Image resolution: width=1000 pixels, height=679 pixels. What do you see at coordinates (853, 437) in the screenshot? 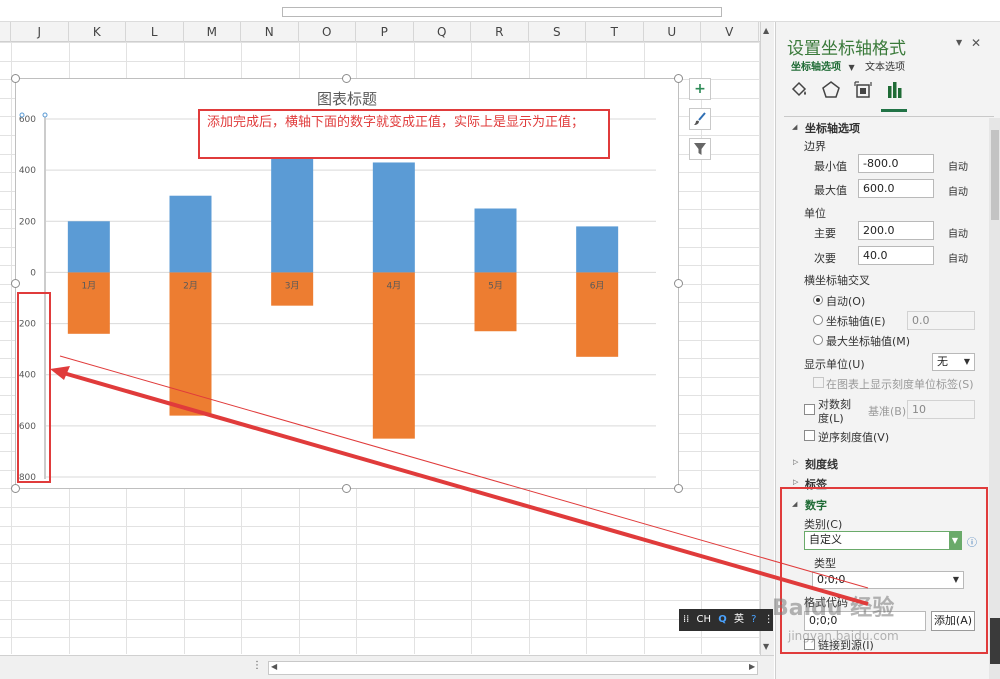
I see `reverse-order-label: 逆序刻度值(V)` at bounding box center [853, 437].